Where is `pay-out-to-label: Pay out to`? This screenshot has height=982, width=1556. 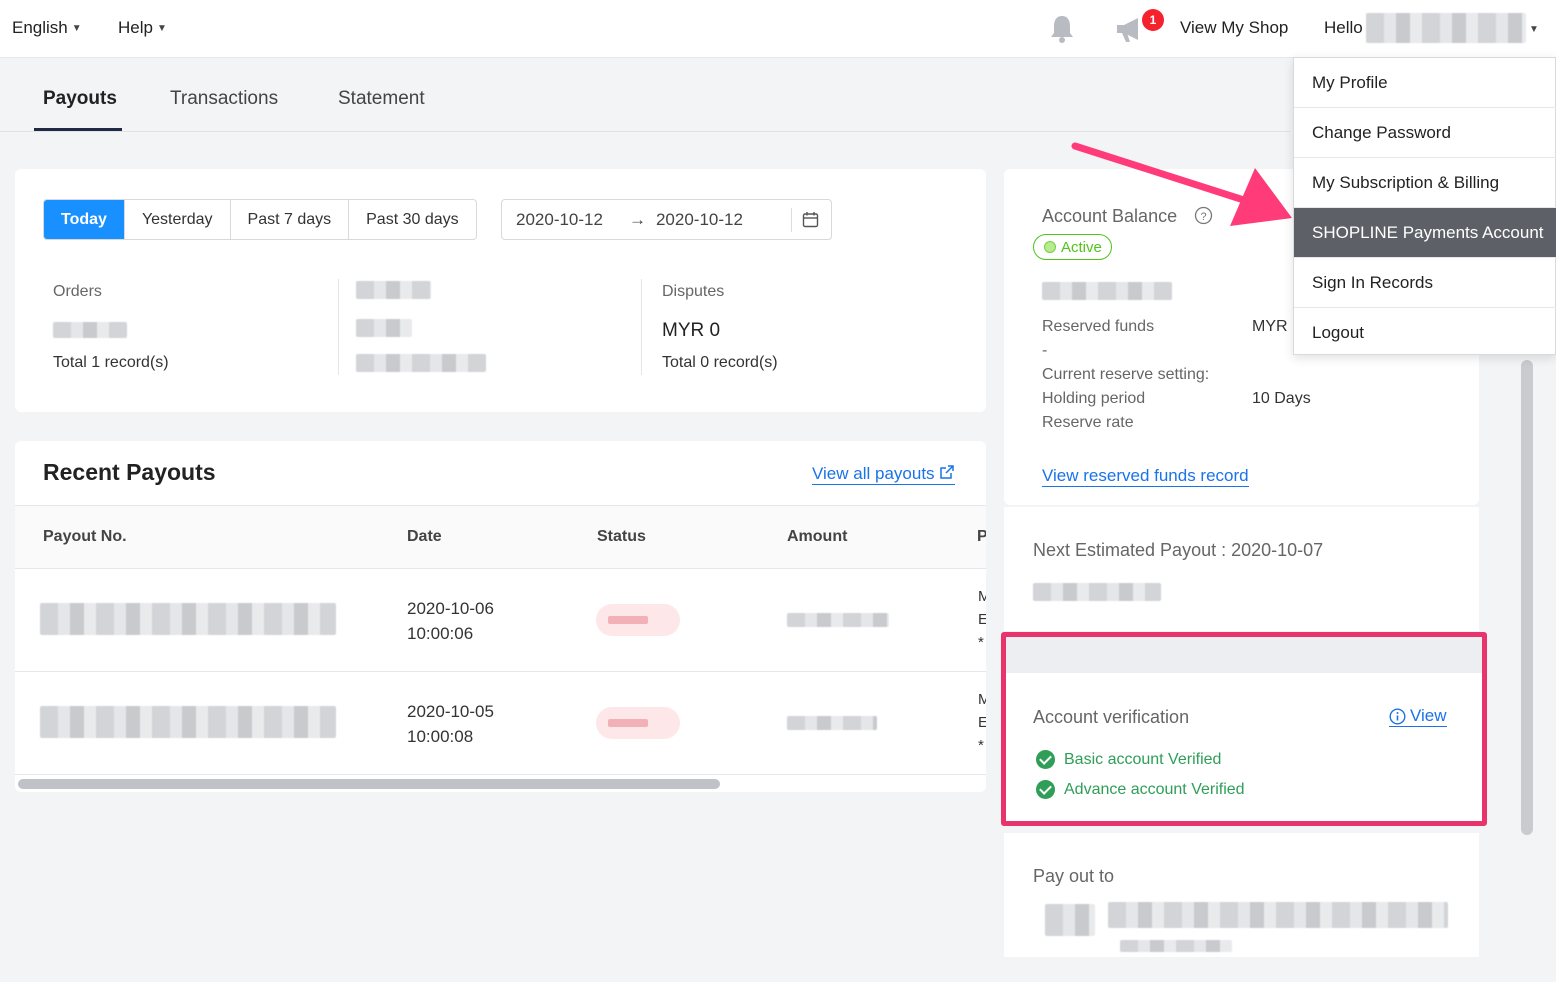 pay-out-to-label: Pay out to is located at coordinates (1074, 876).